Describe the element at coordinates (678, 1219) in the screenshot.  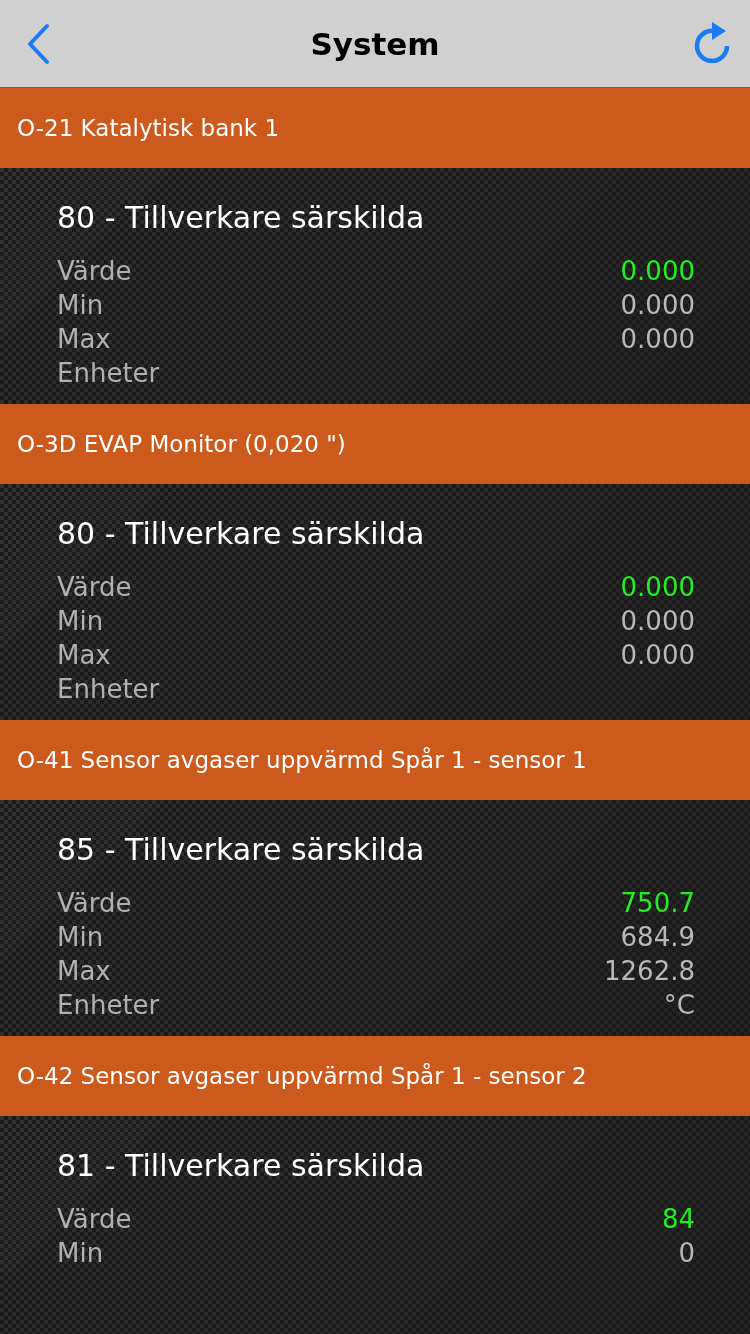
I see `row-value: 84` at that location.